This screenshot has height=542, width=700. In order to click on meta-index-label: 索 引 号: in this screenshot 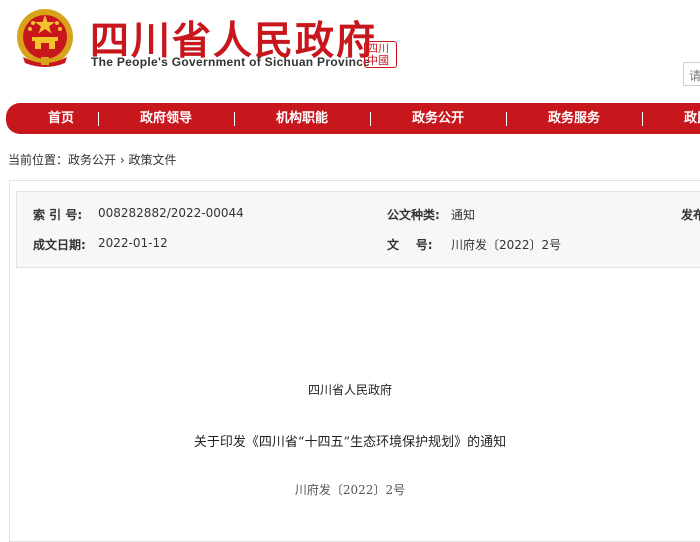, I will do `click(58, 215)`.